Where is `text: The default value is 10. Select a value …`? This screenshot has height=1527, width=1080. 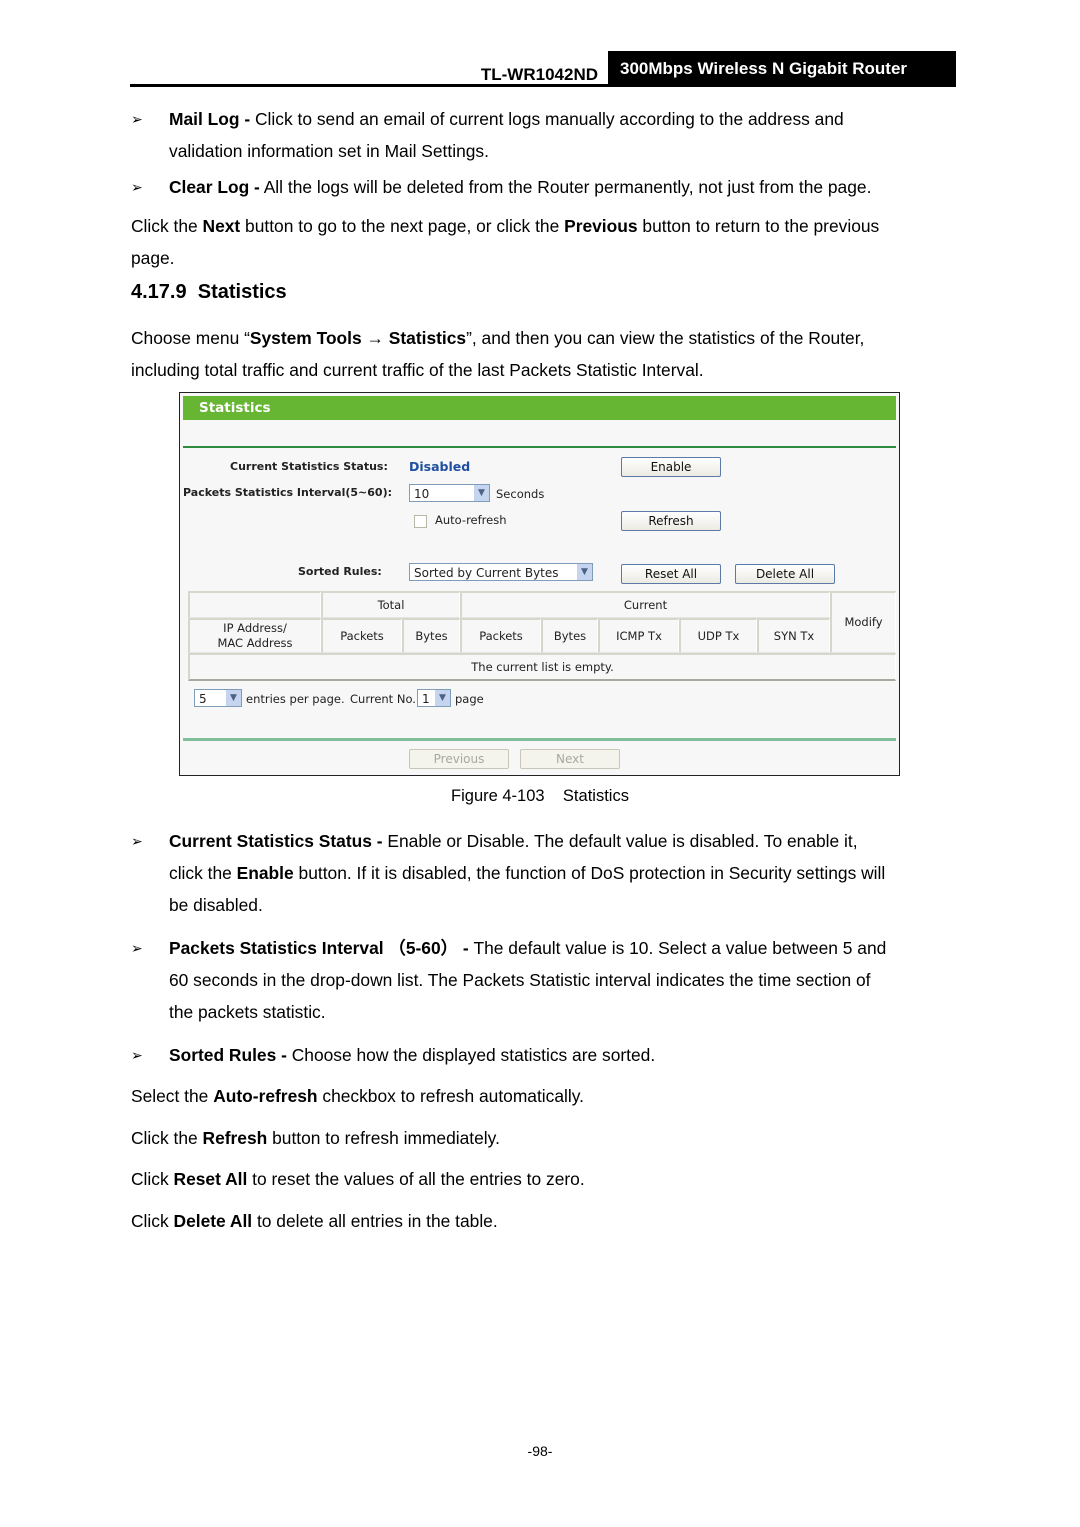
text: The default value is 10. Select a value … is located at coordinates (677, 948).